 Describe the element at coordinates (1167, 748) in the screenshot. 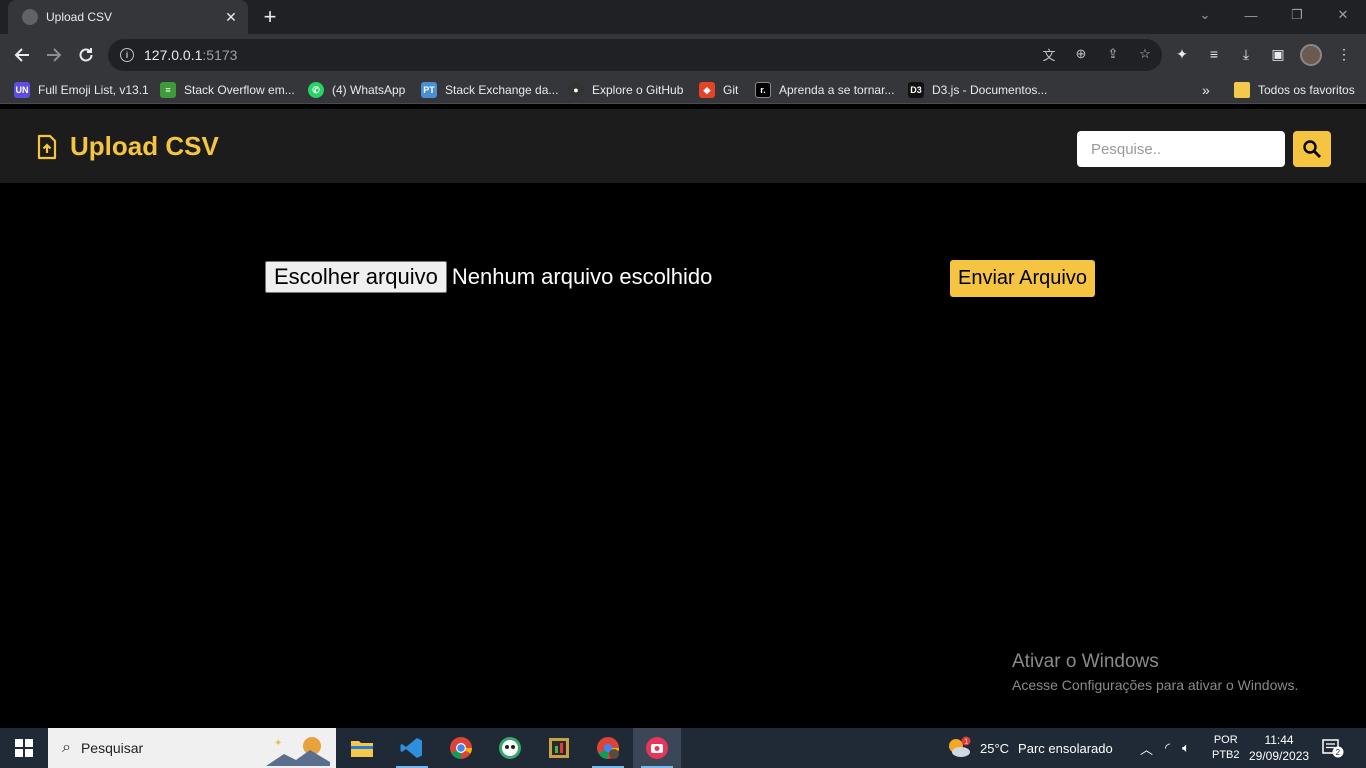

I see `wifi-icon: ◜` at that location.